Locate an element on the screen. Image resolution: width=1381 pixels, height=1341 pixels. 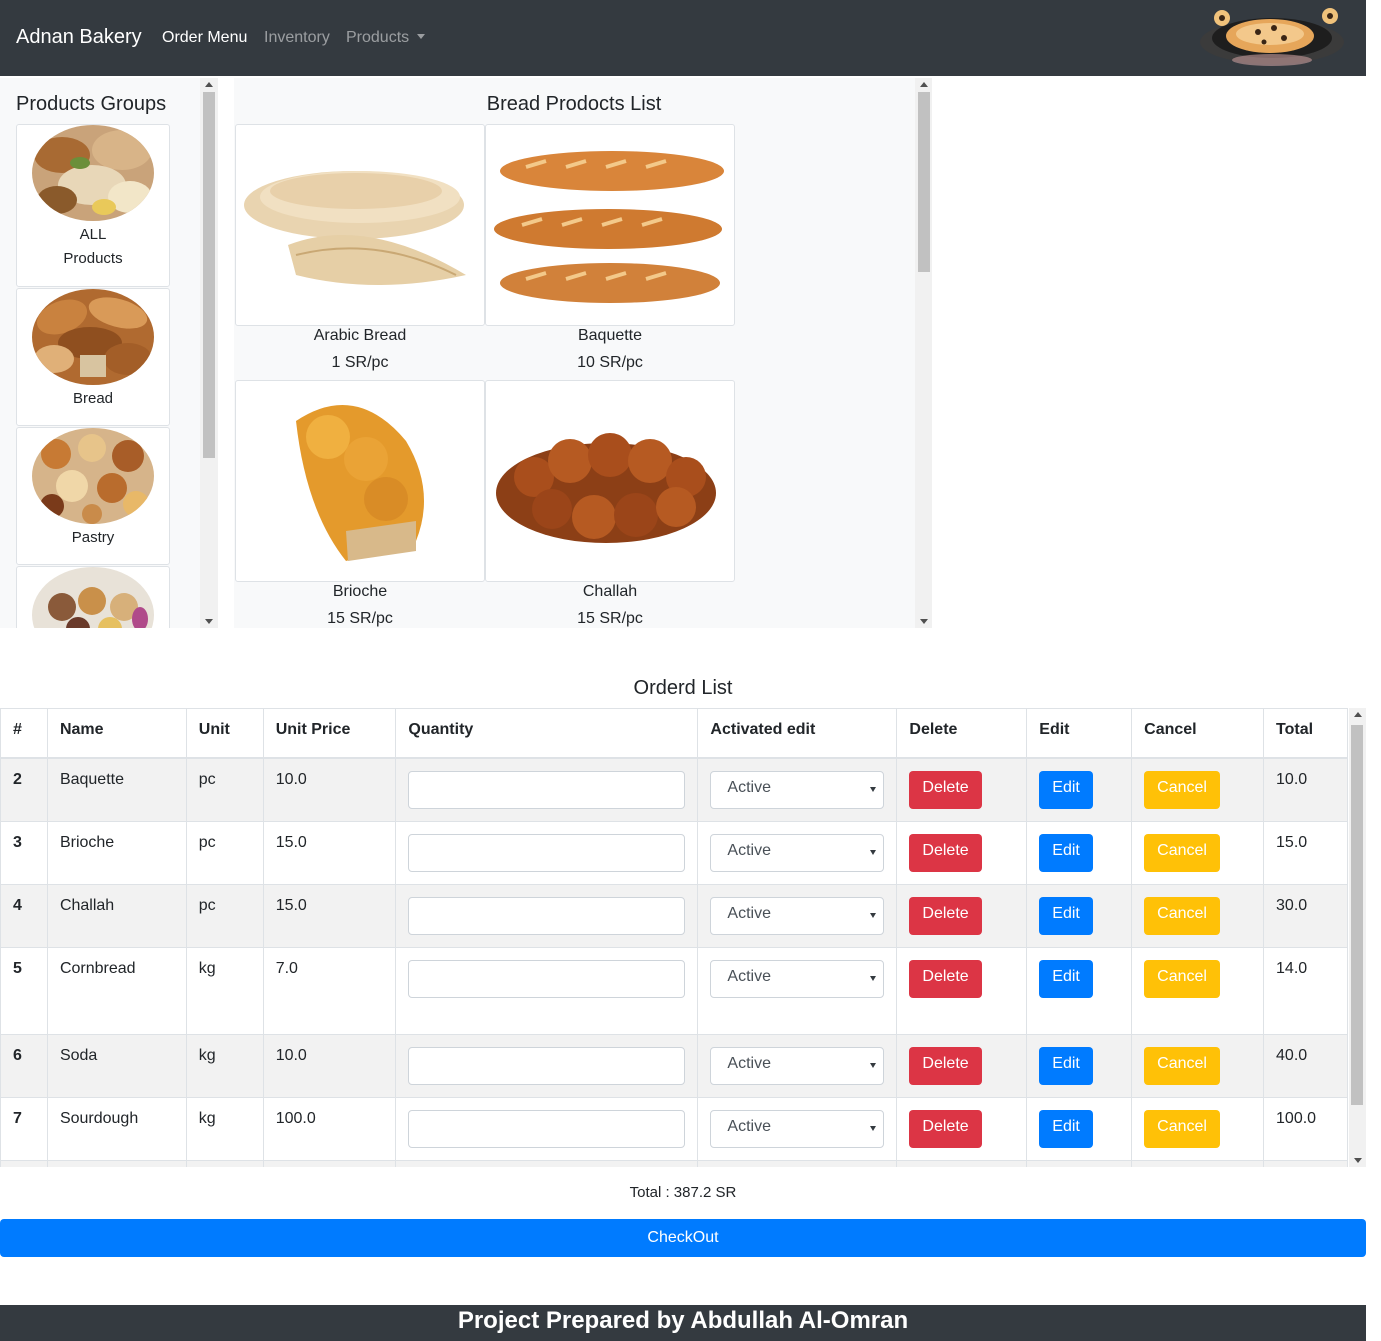
row-name: Soda is located at coordinates (116, 1065).